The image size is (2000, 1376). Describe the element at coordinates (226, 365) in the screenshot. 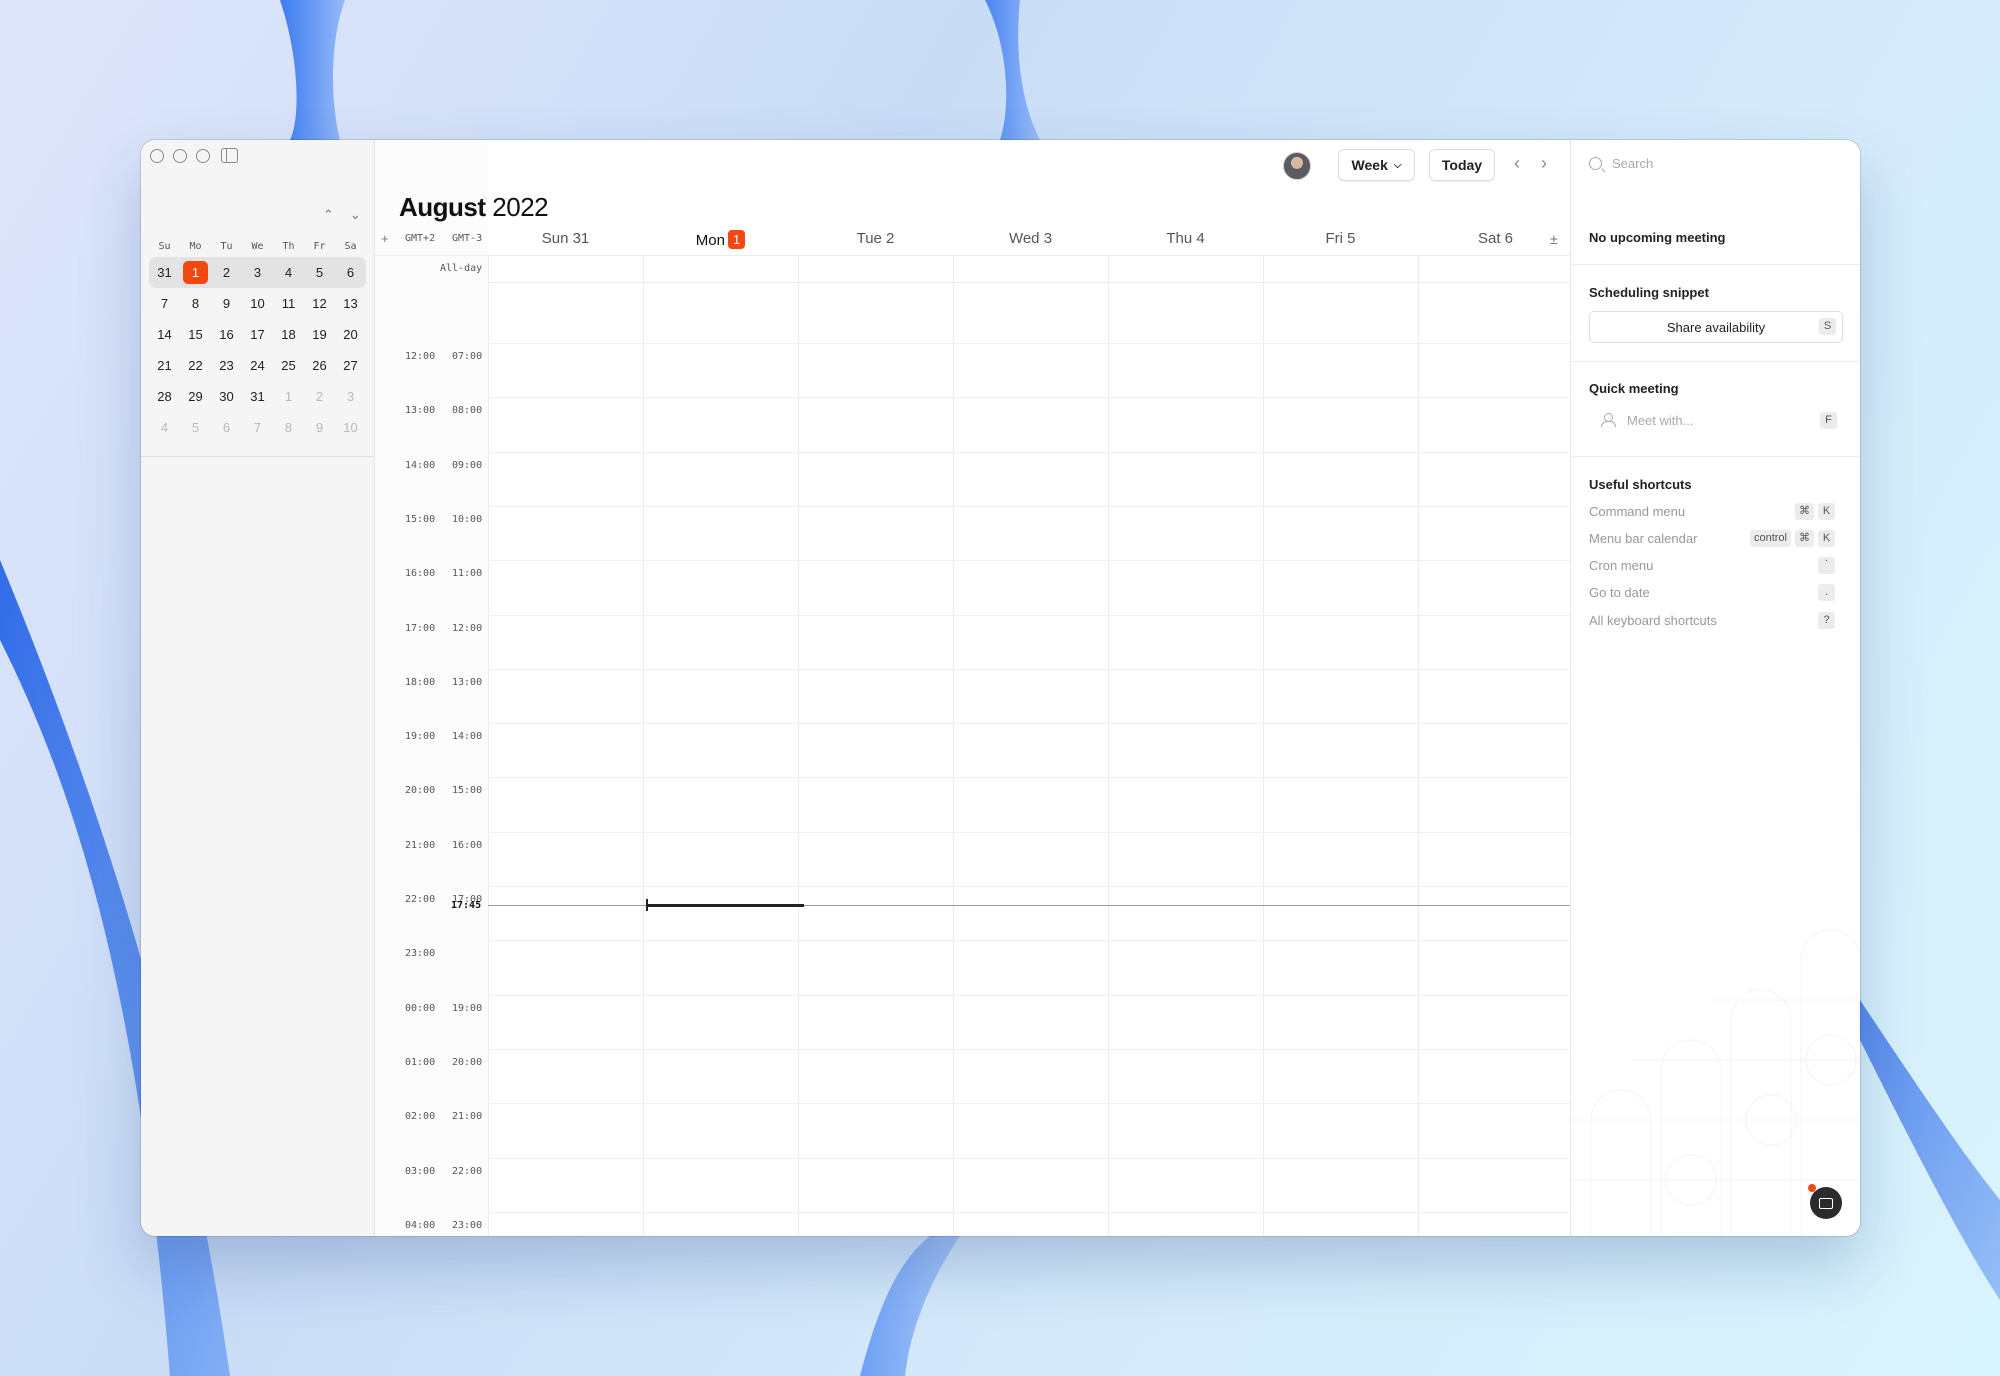

I see `mini-calendar-day: 23` at that location.